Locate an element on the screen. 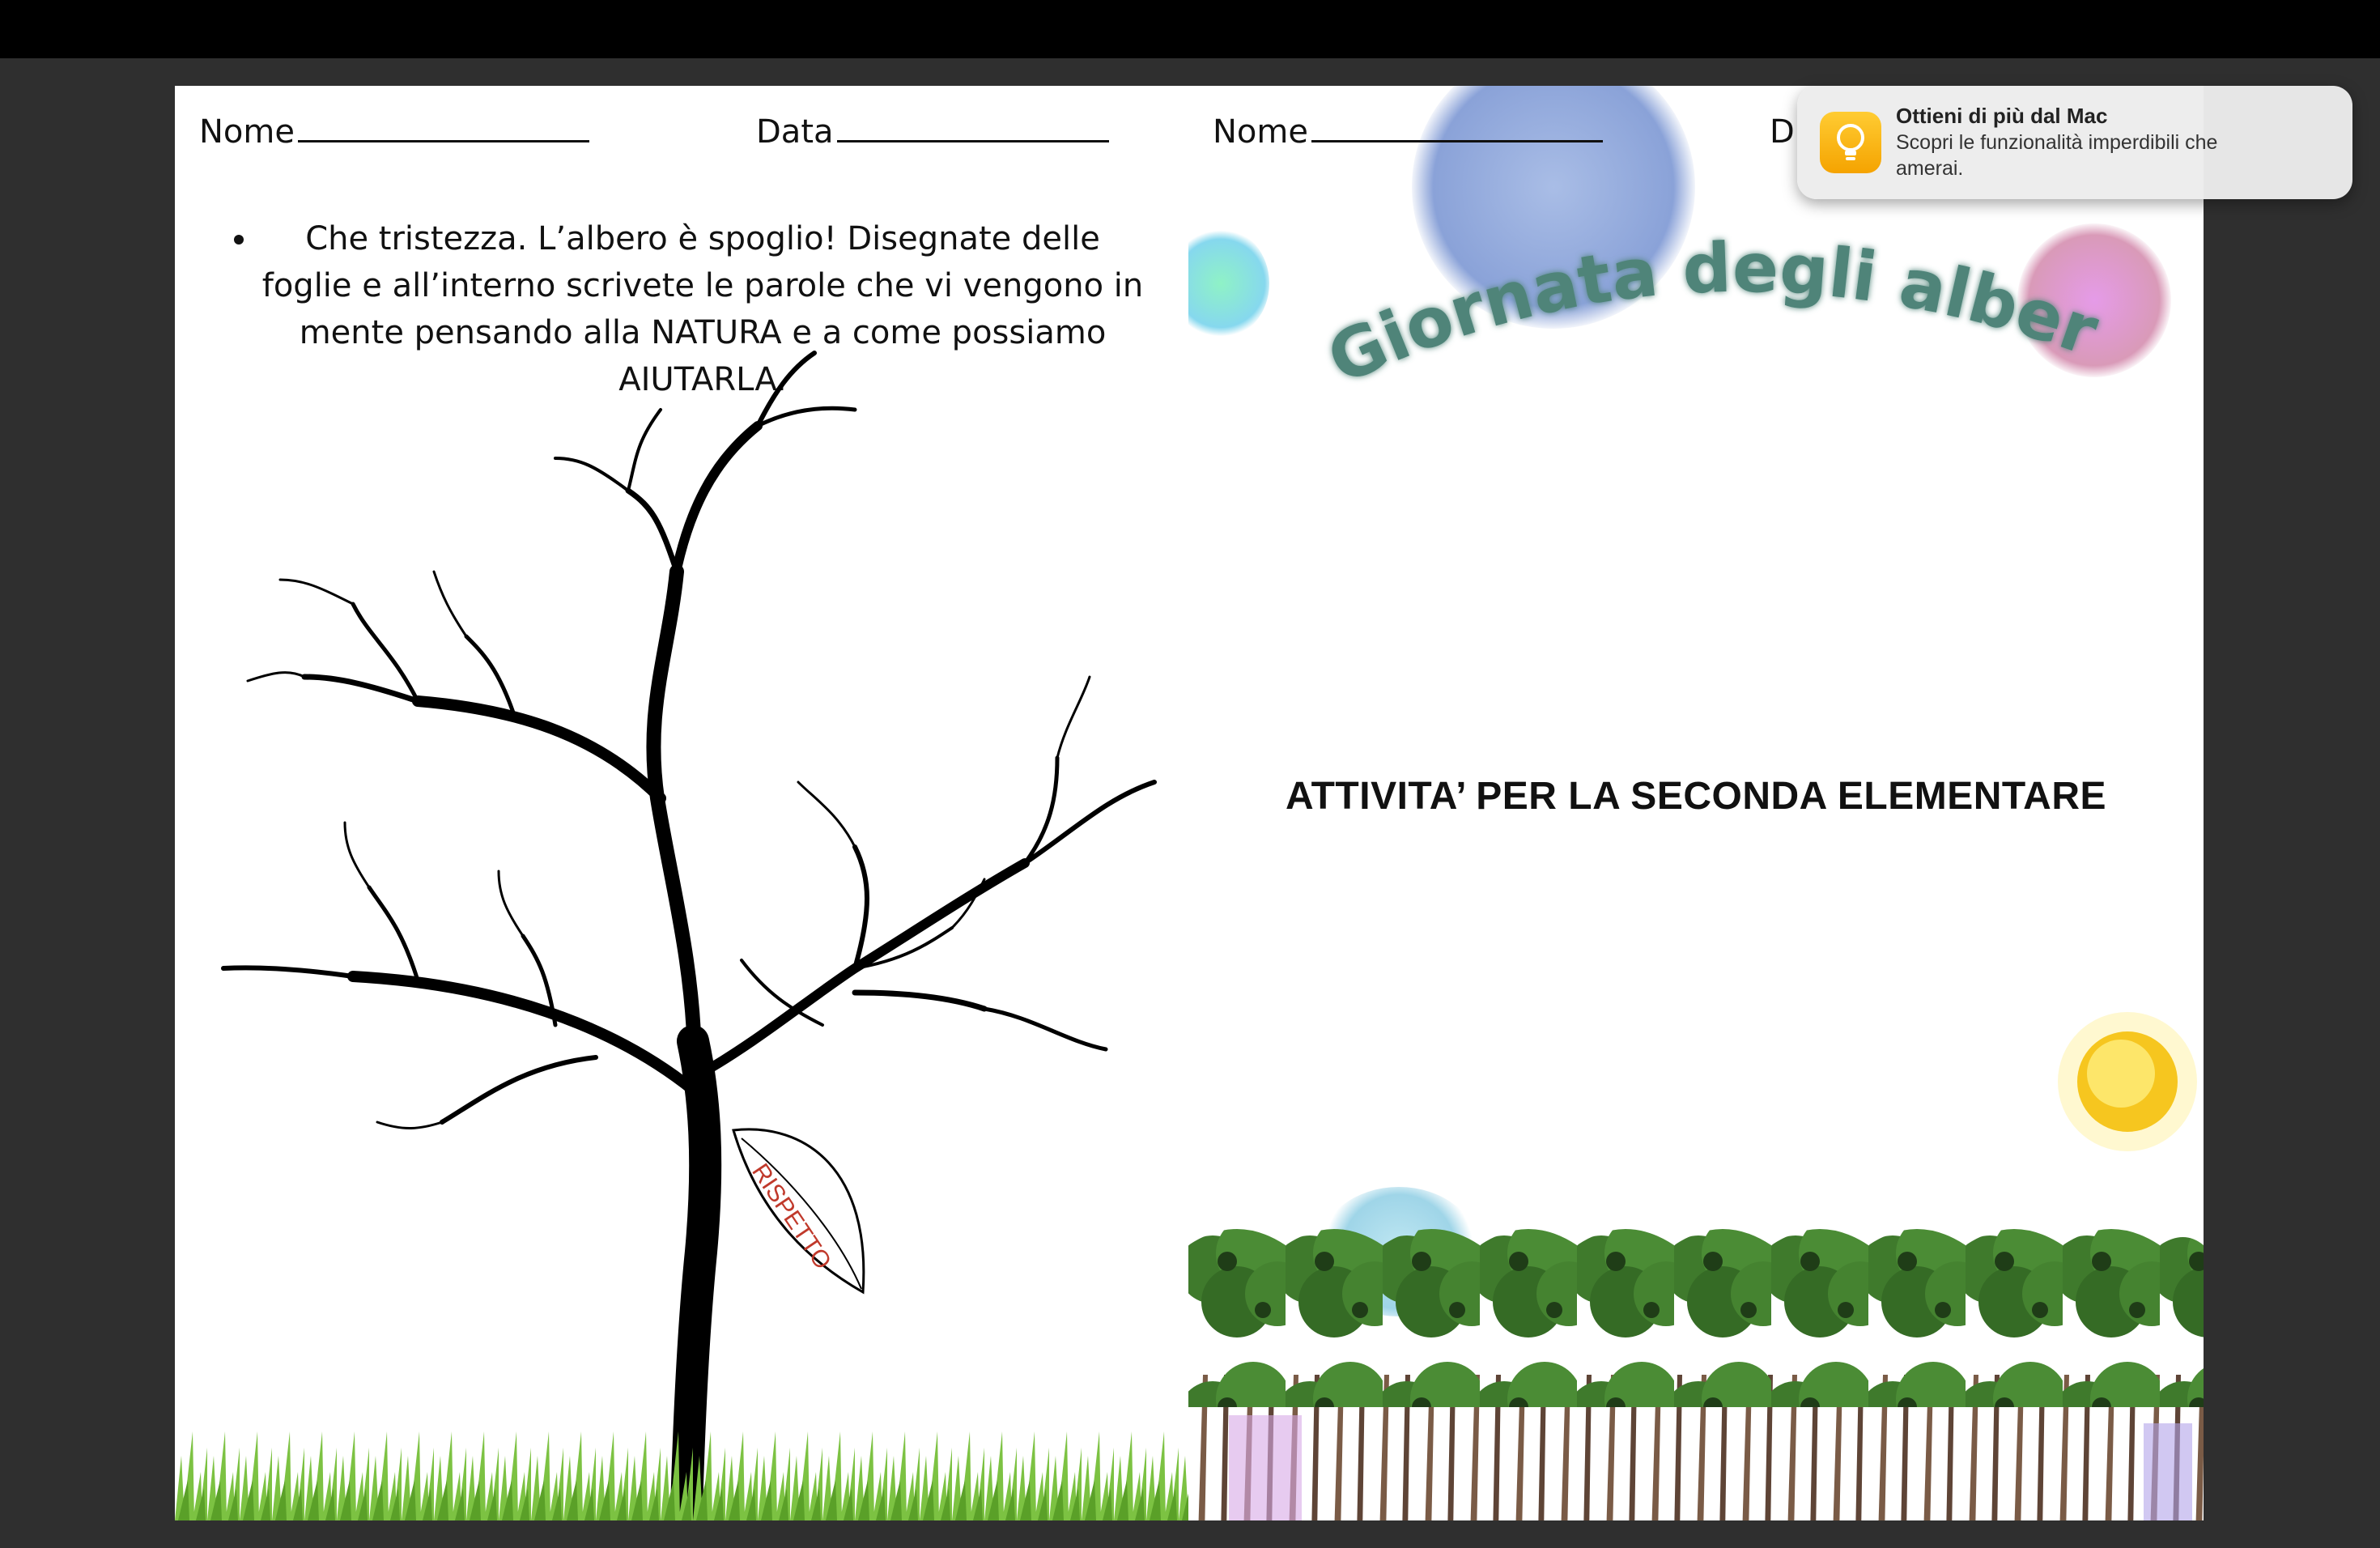 This screenshot has height=1548, width=2380. forest-illustration is located at coordinates (1696, 1374).